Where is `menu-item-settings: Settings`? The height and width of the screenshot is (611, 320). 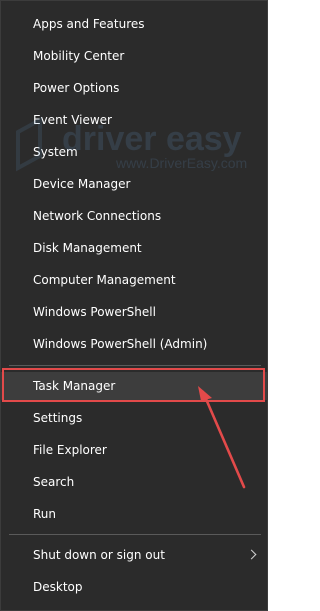 menu-item-settings: Settings is located at coordinates (134, 418).